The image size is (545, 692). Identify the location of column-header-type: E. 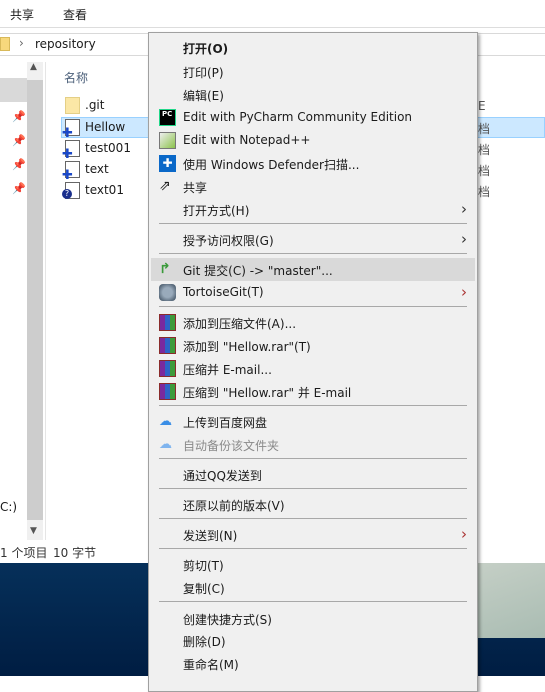
(482, 106).